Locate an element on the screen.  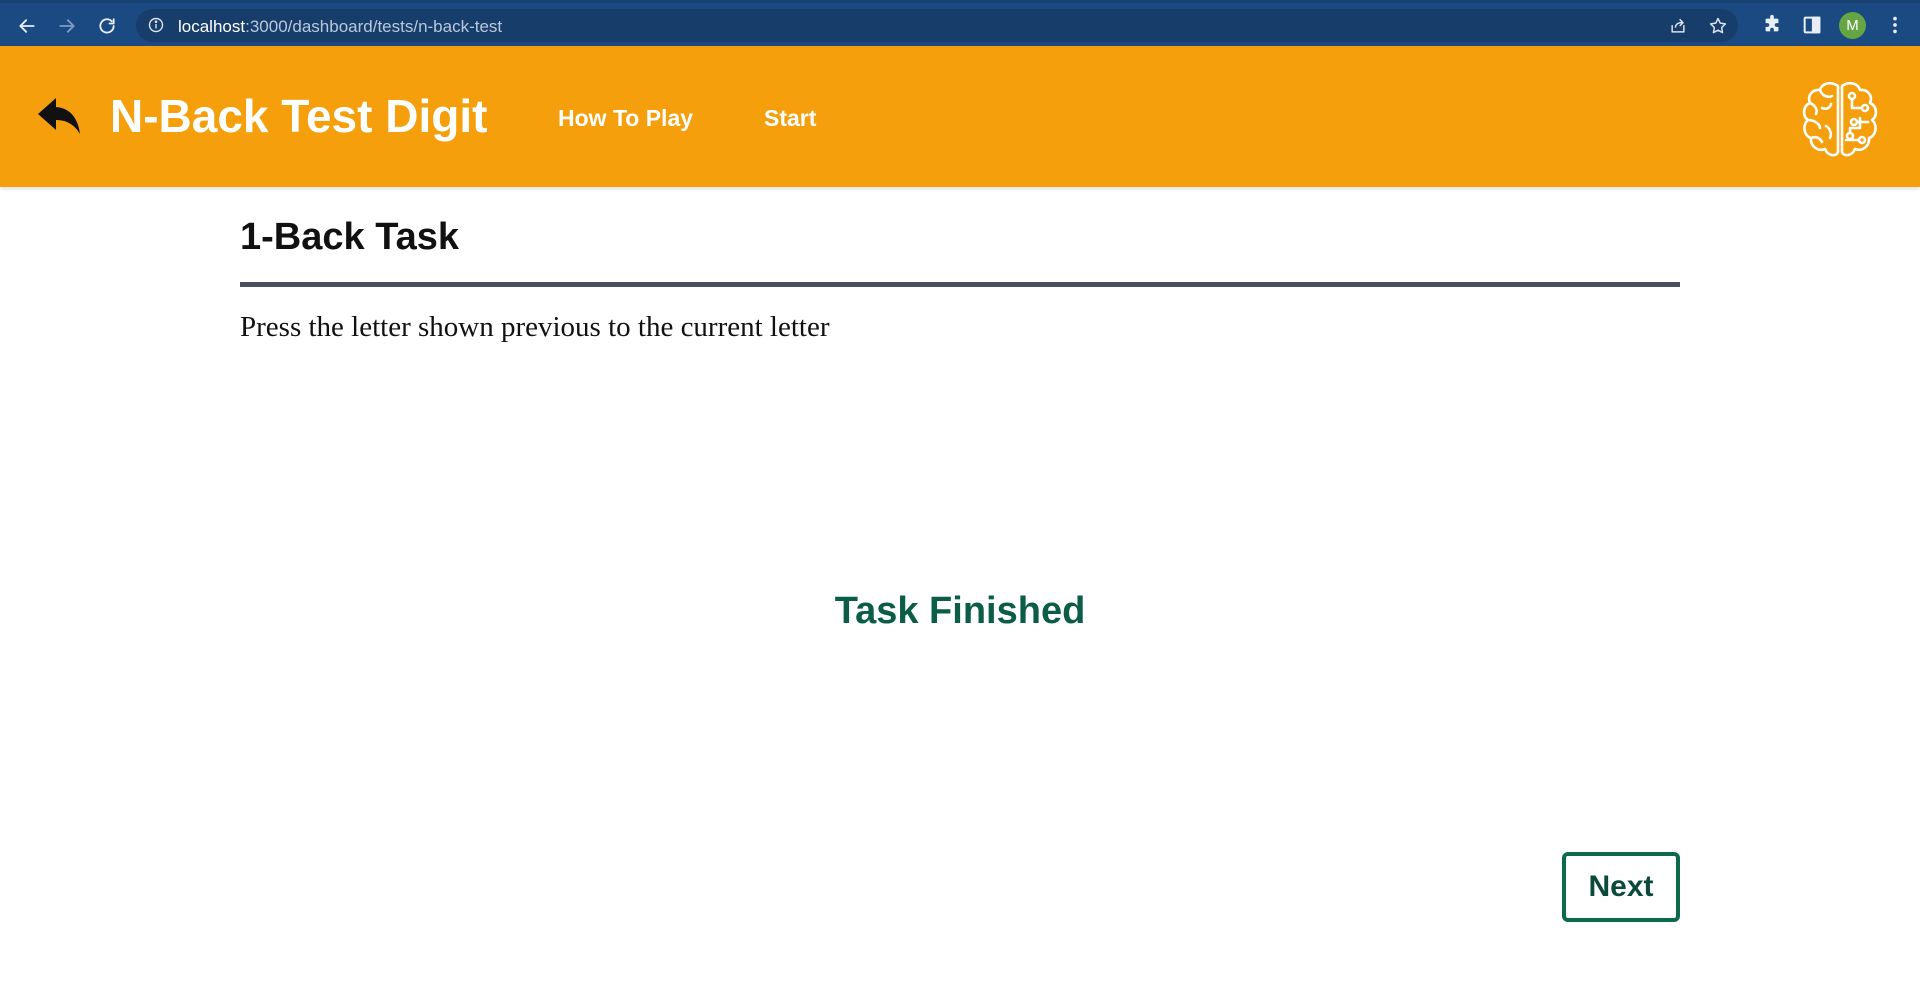
side-panel-icon is located at coordinates (1812, 25).